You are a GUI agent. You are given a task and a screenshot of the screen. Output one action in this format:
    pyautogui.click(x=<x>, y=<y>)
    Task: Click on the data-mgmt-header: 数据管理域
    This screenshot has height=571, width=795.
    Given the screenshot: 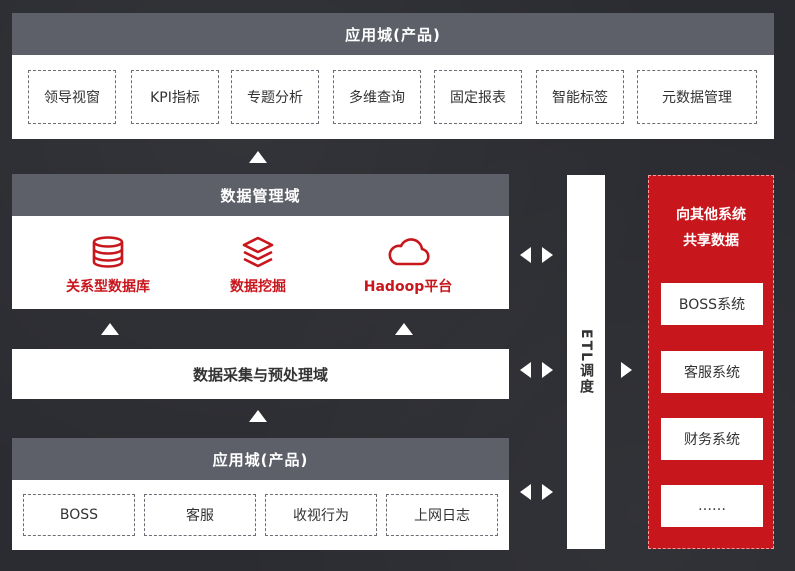 What is the action you would take?
    pyautogui.click(x=260, y=195)
    